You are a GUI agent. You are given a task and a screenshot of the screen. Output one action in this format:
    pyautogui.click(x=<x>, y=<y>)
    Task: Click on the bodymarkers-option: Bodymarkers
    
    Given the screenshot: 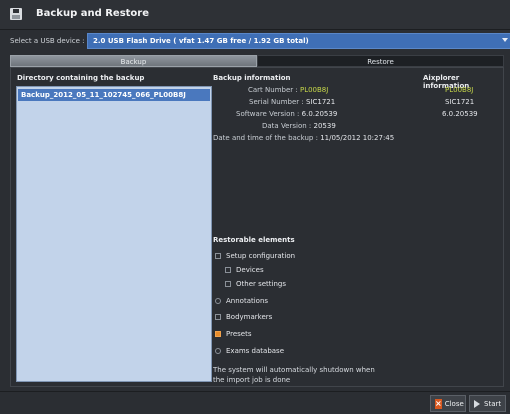 What is the action you would take?
    pyautogui.click(x=243, y=317)
    